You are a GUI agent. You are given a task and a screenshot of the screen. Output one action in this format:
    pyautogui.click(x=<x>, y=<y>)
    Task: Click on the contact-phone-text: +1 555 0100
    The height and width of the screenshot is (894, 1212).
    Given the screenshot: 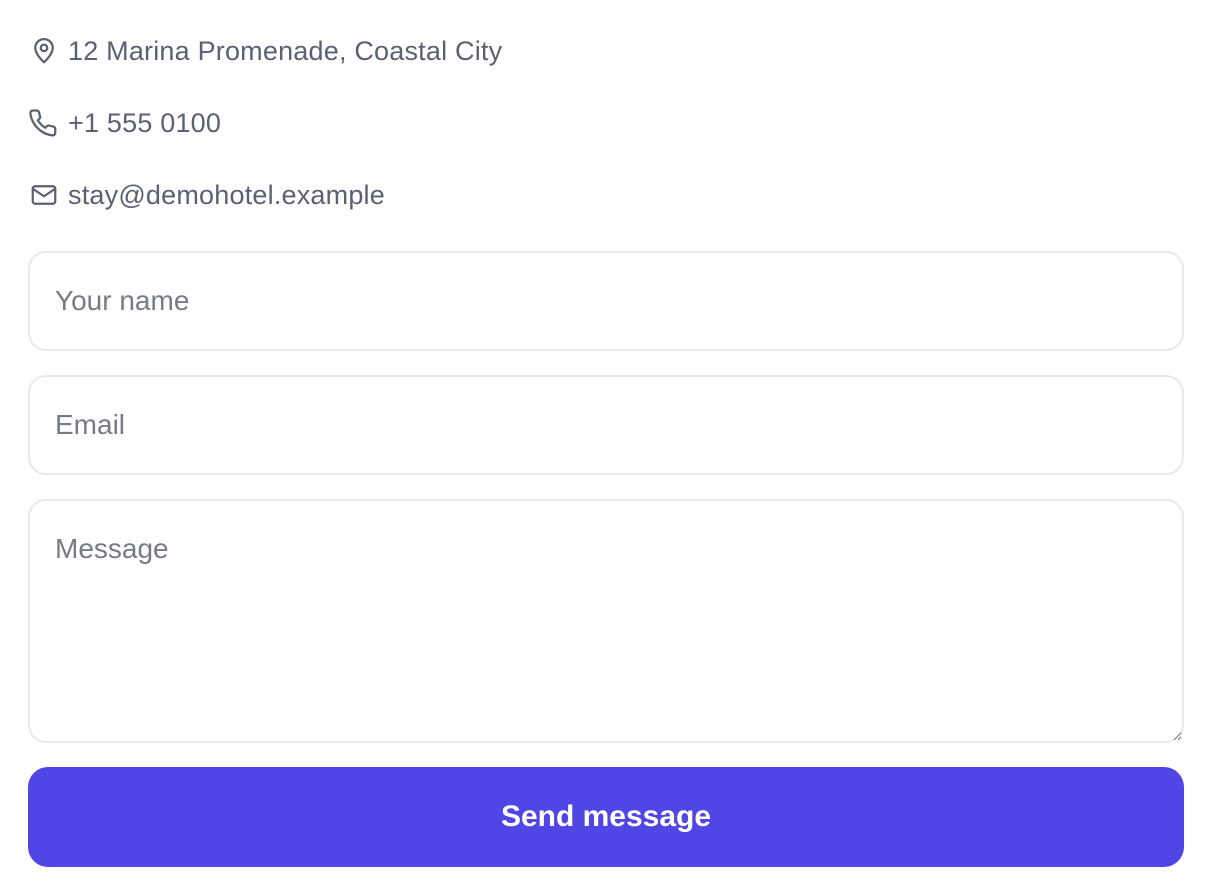 What is the action you would take?
    pyautogui.click(x=145, y=122)
    